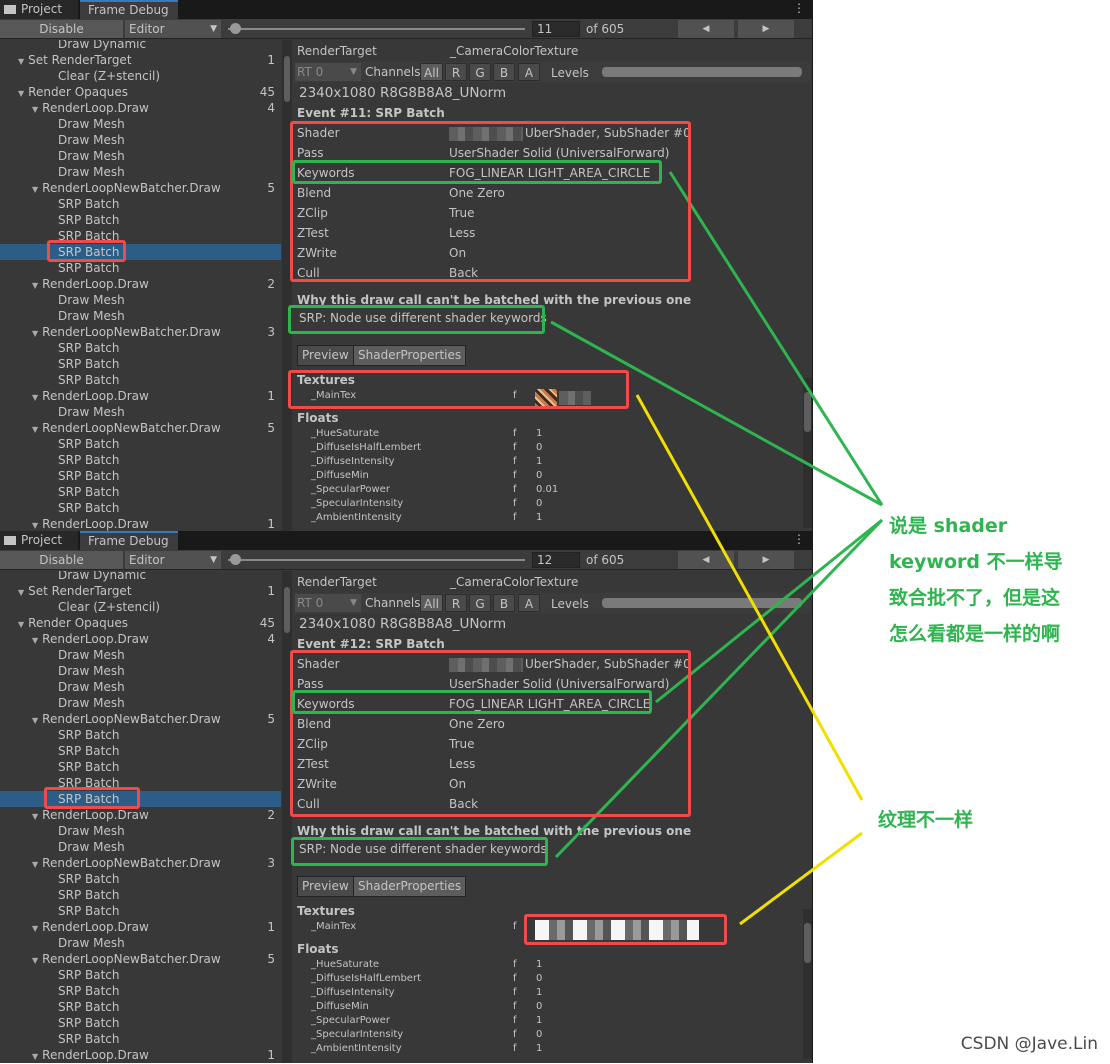 The width and height of the screenshot is (1110, 1064). Describe the element at coordinates (807, 412) in the screenshot. I see `properties-scrollbar-handle` at that location.